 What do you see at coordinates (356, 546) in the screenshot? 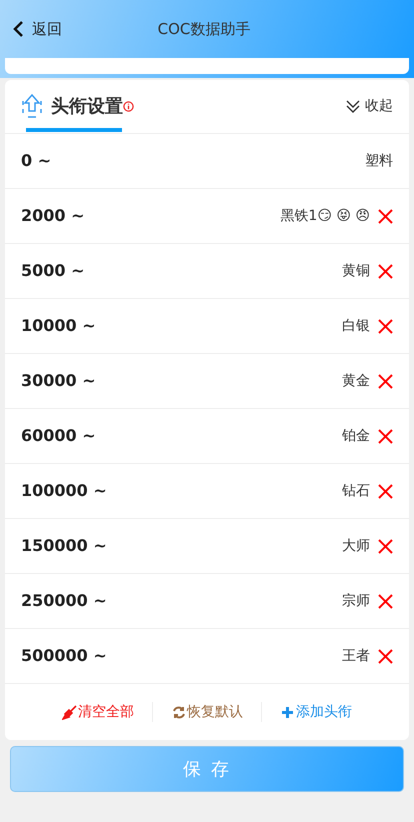
I see `tier-name: 大师` at bounding box center [356, 546].